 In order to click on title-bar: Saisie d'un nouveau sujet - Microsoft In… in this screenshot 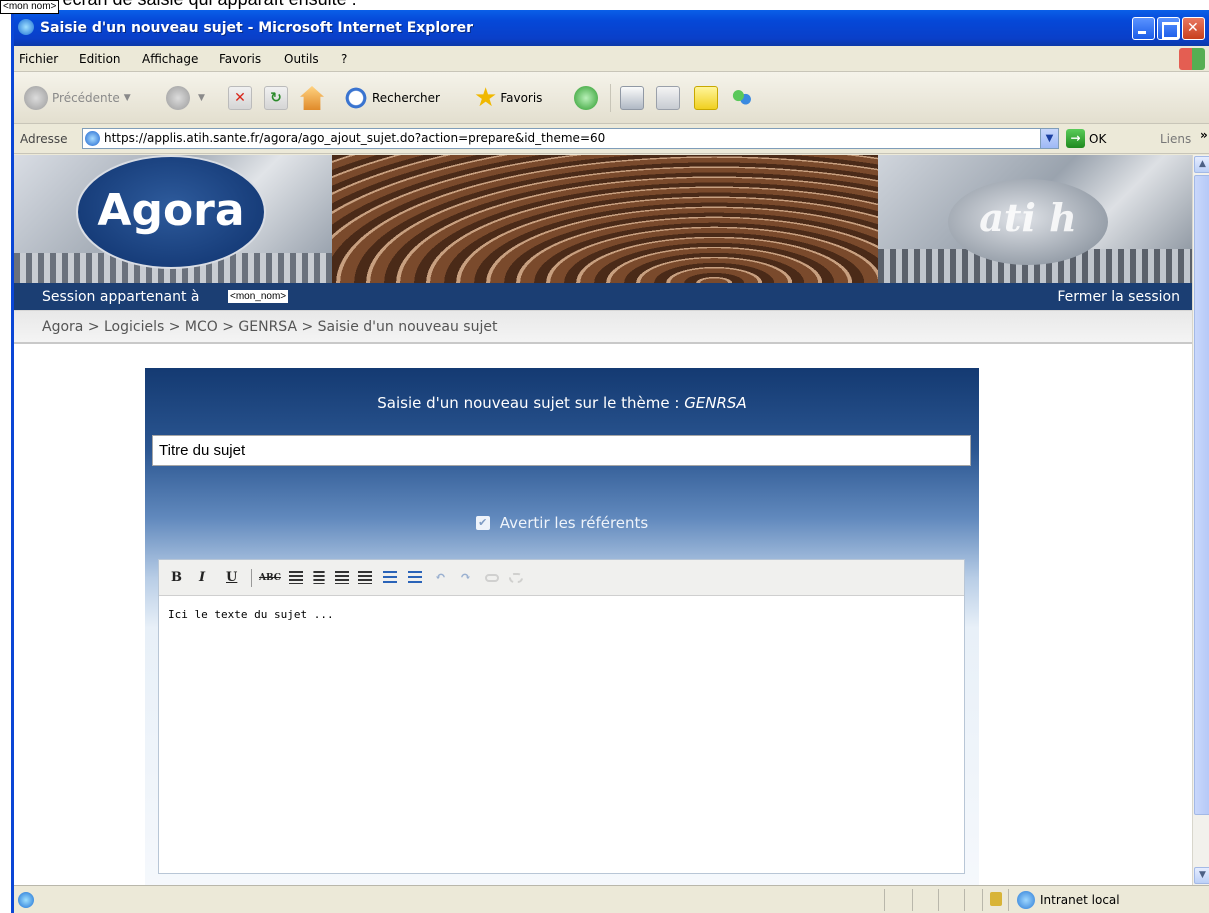, I will do `click(611, 28)`.